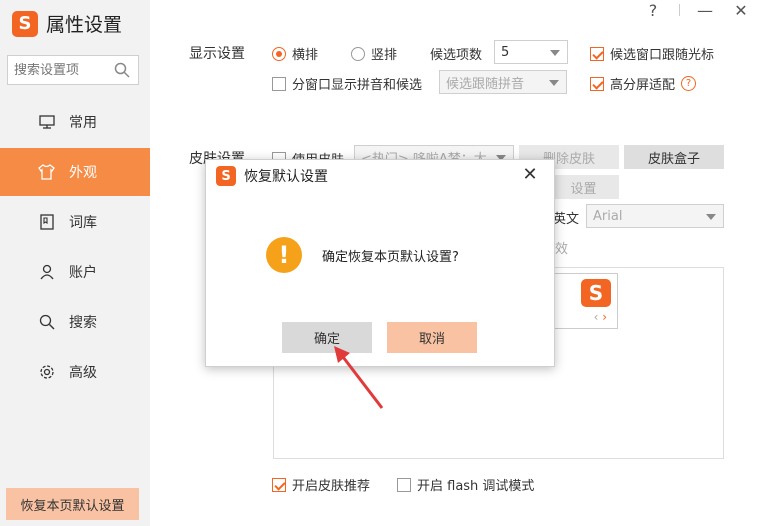 The height and width of the screenshot is (526, 759). I want to click on skin-preview-thumbnail: S ‹ ›, so click(582, 301).